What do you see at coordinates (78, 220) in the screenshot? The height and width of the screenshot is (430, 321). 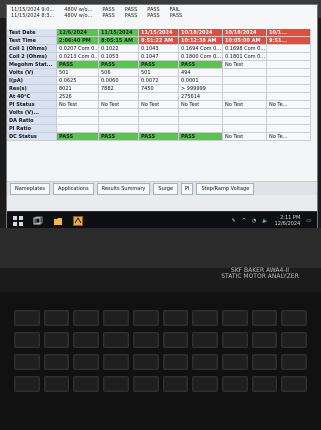 I see `app-icon` at bounding box center [78, 220].